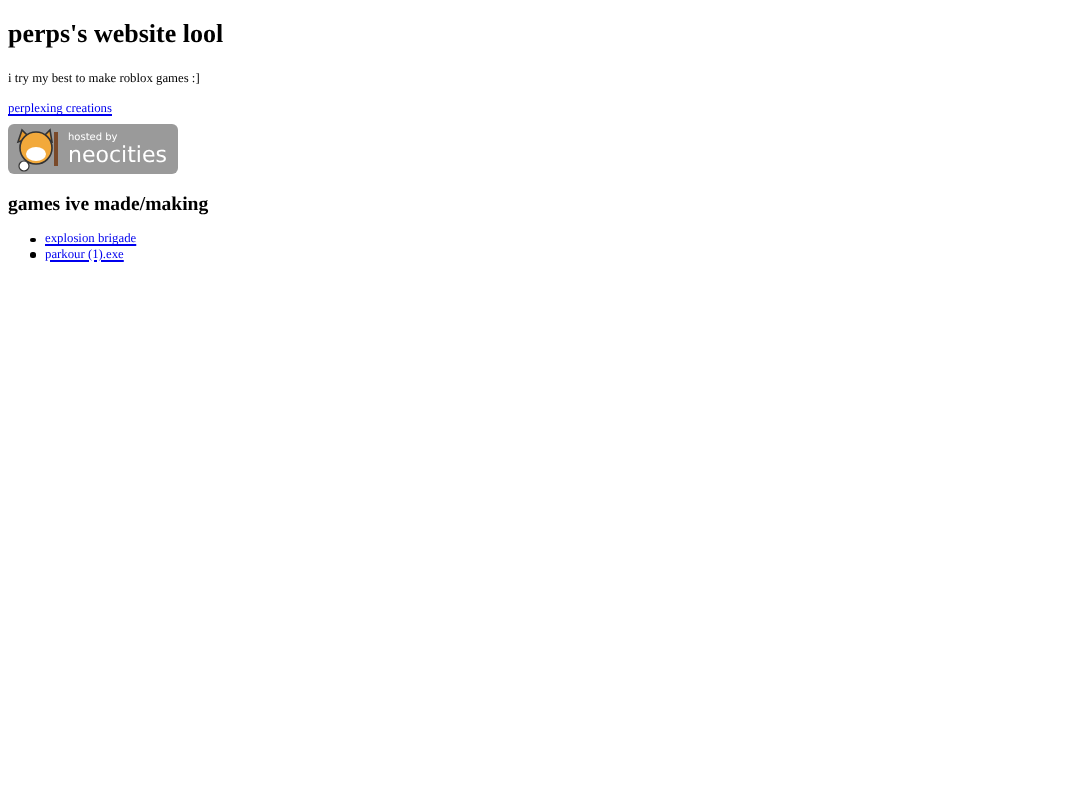 The height and width of the screenshot is (810, 1080). What do you see at coordinates (38, 149) in the screenshot?
I see `cat-mascot-icon` at bounding box center [38, 149].